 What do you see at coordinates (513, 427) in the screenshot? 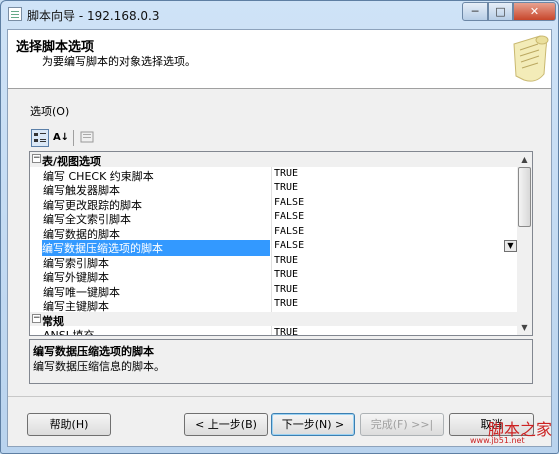
I see `site-watermark: 脚本之家 www.jb51.net` at bounding box center [513, 427].